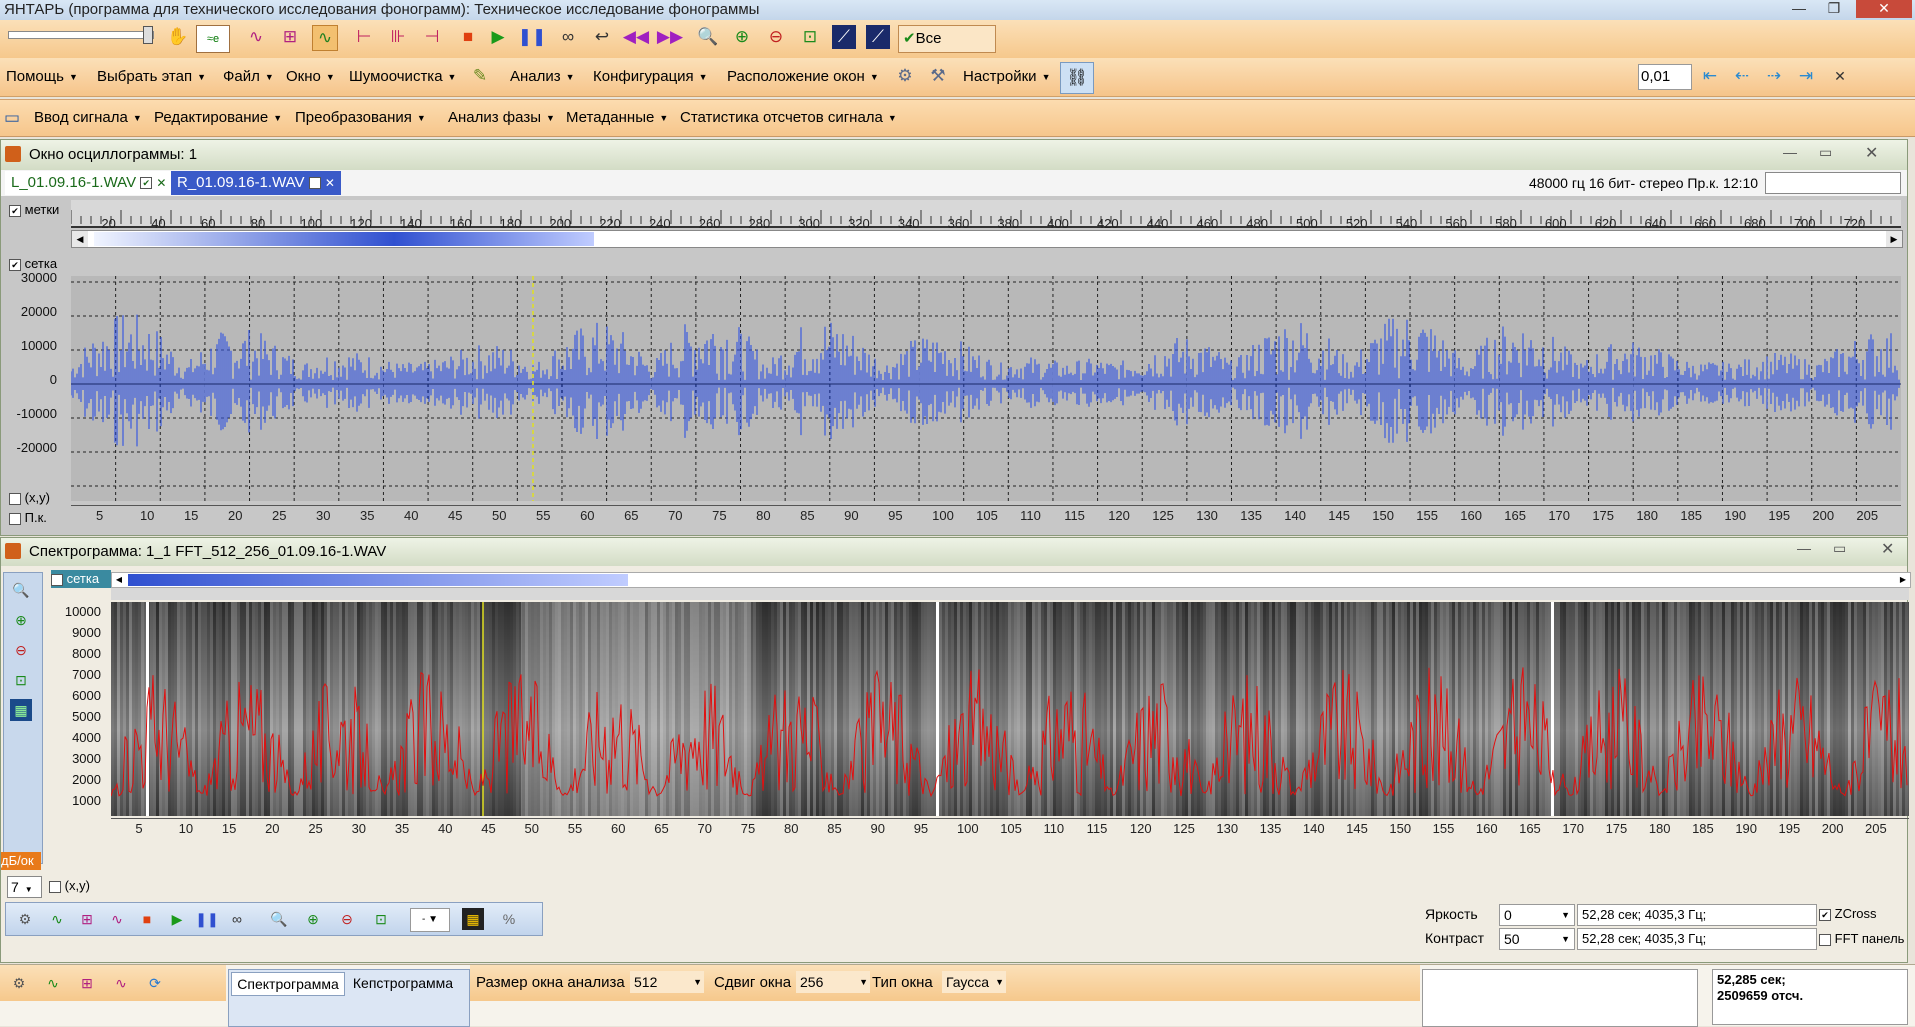  Describe the element at coordinates (788, 118) in the screenshot. I see `menu-sample-statistics: Статистика отсчетов сигнала ▼` at that location.